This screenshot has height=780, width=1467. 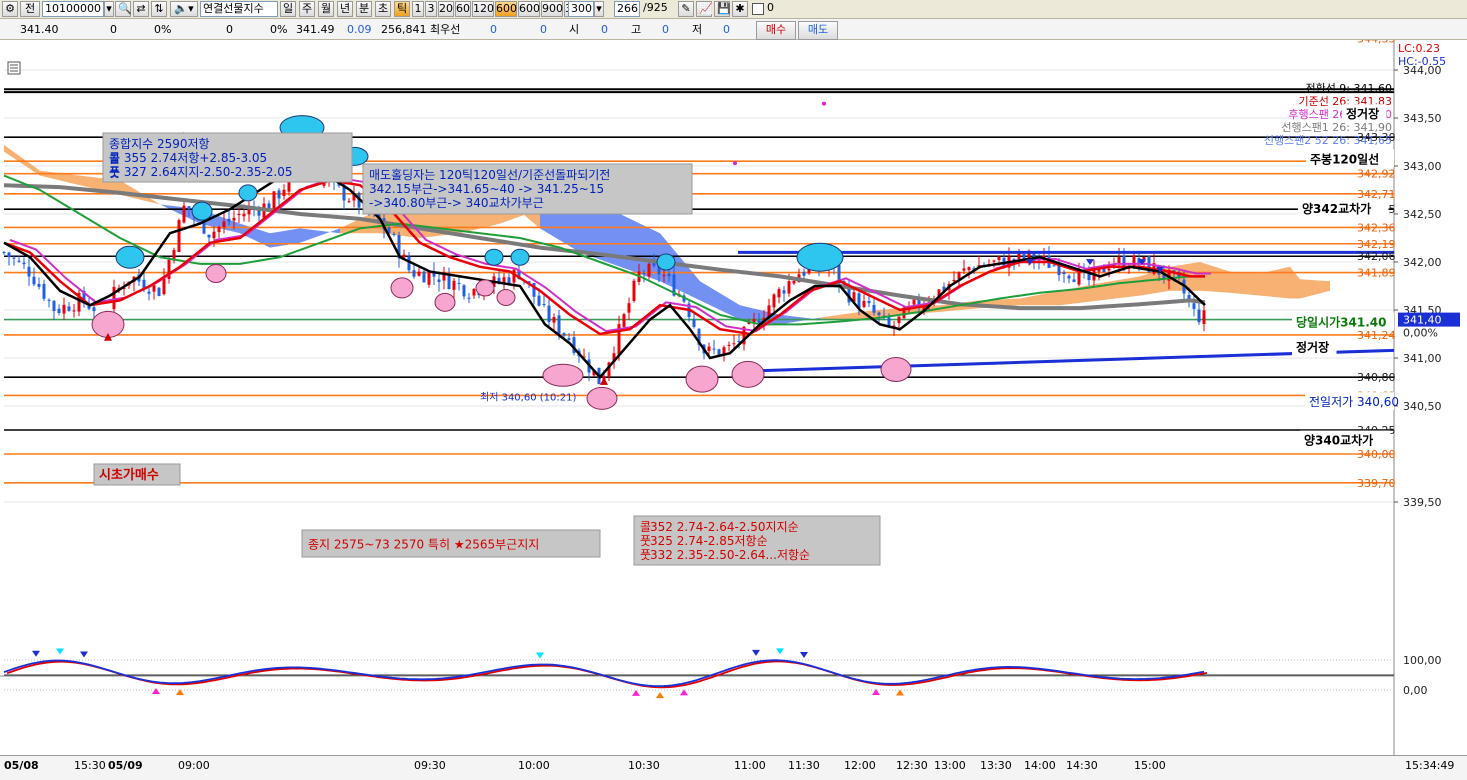 I want to click on period-selector-label: 전, so click(x=30, y=9).